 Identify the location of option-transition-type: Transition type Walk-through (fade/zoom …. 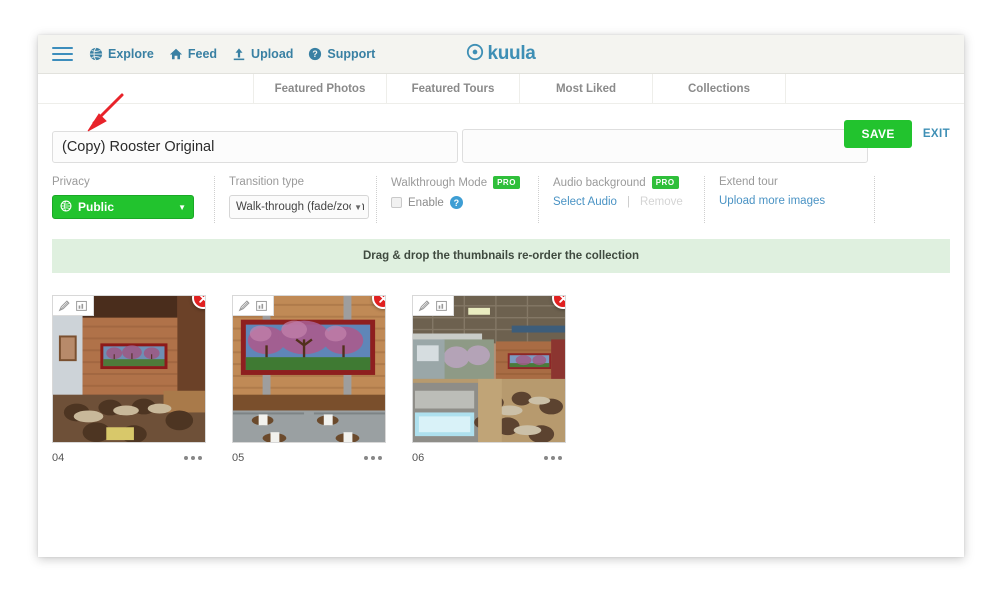
(296, 199).